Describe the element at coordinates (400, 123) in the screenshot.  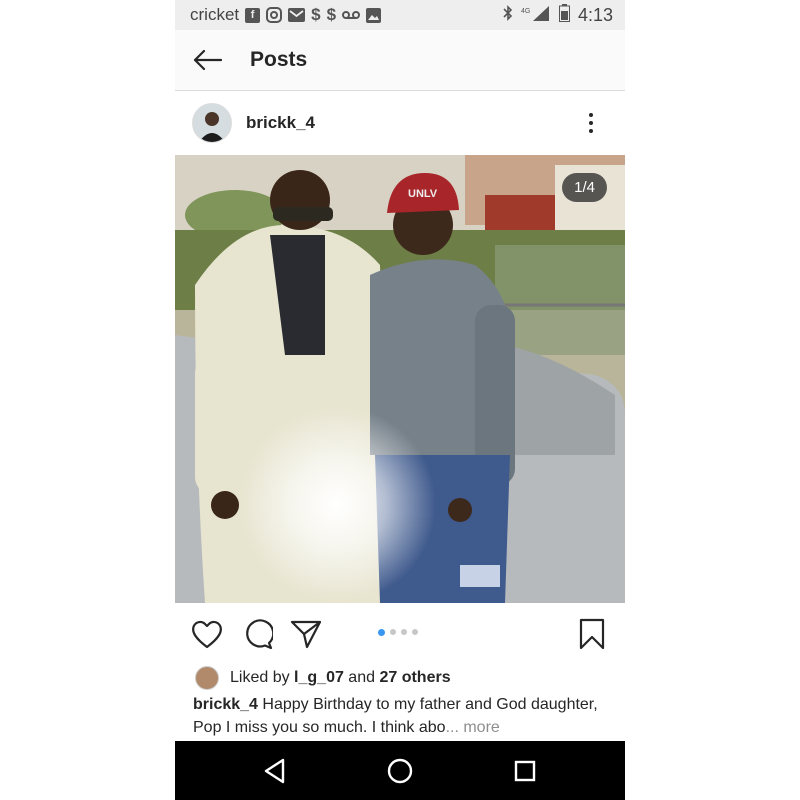
I see `post-header: brickk_4` at that location.